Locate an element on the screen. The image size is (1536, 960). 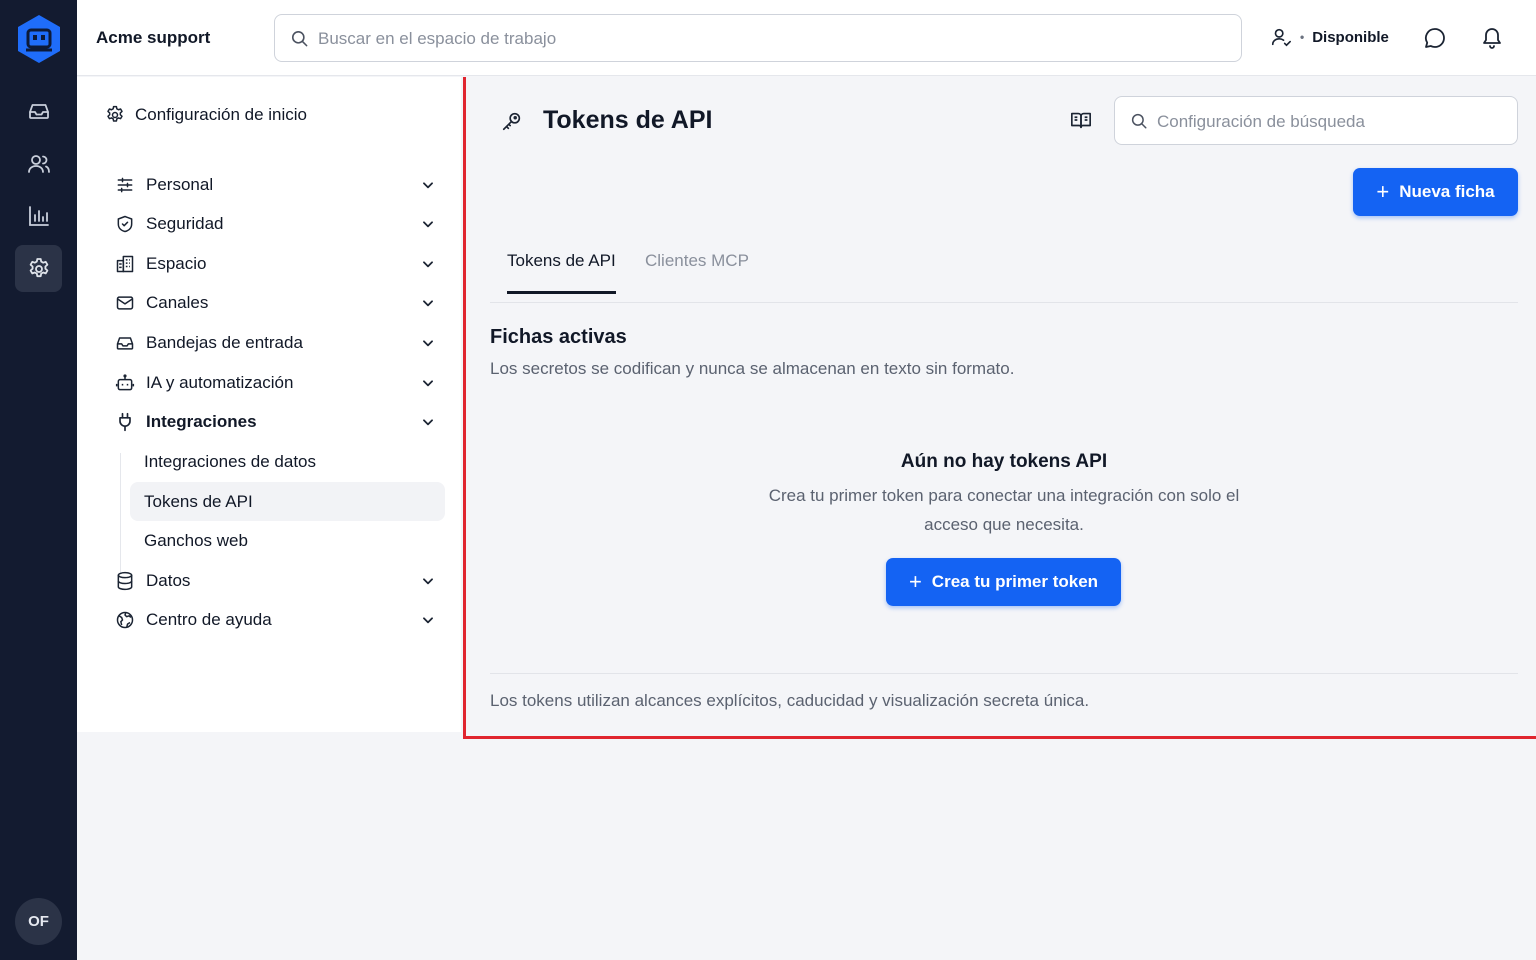
sidebar-item-ai-automation: IA y automatización is located at coordinates (275, 383).